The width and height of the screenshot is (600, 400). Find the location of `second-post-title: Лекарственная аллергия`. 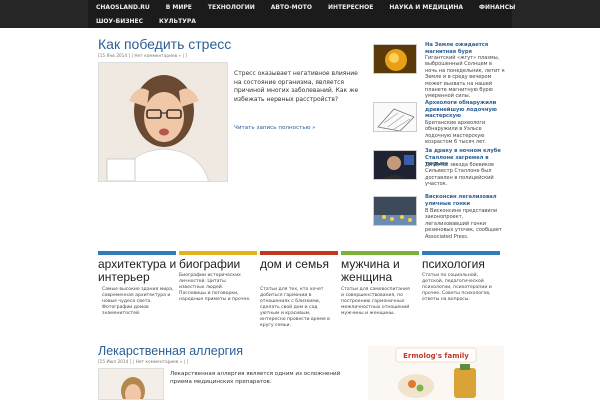

second-post-title: Лекарственная аллергия is located at coordinates (170, 351).